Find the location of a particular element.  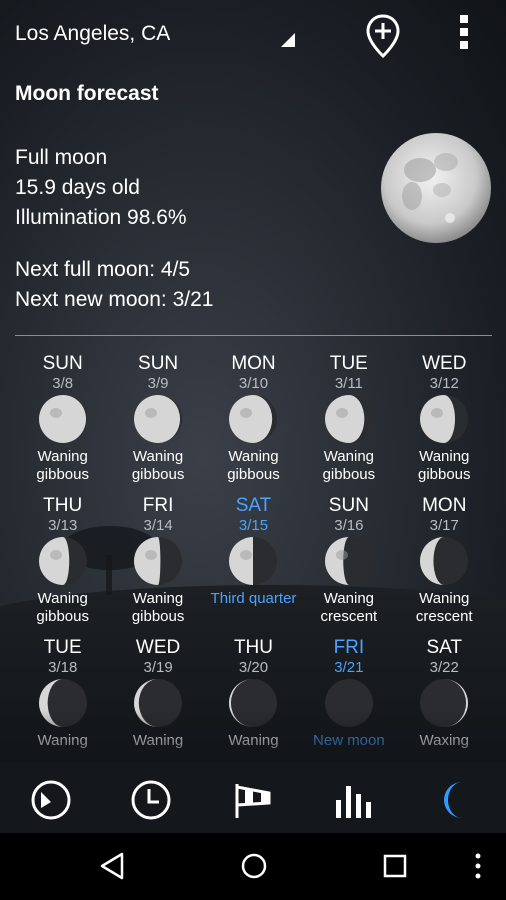

section-title: Moon forecast is located at coordinates (87, 93).